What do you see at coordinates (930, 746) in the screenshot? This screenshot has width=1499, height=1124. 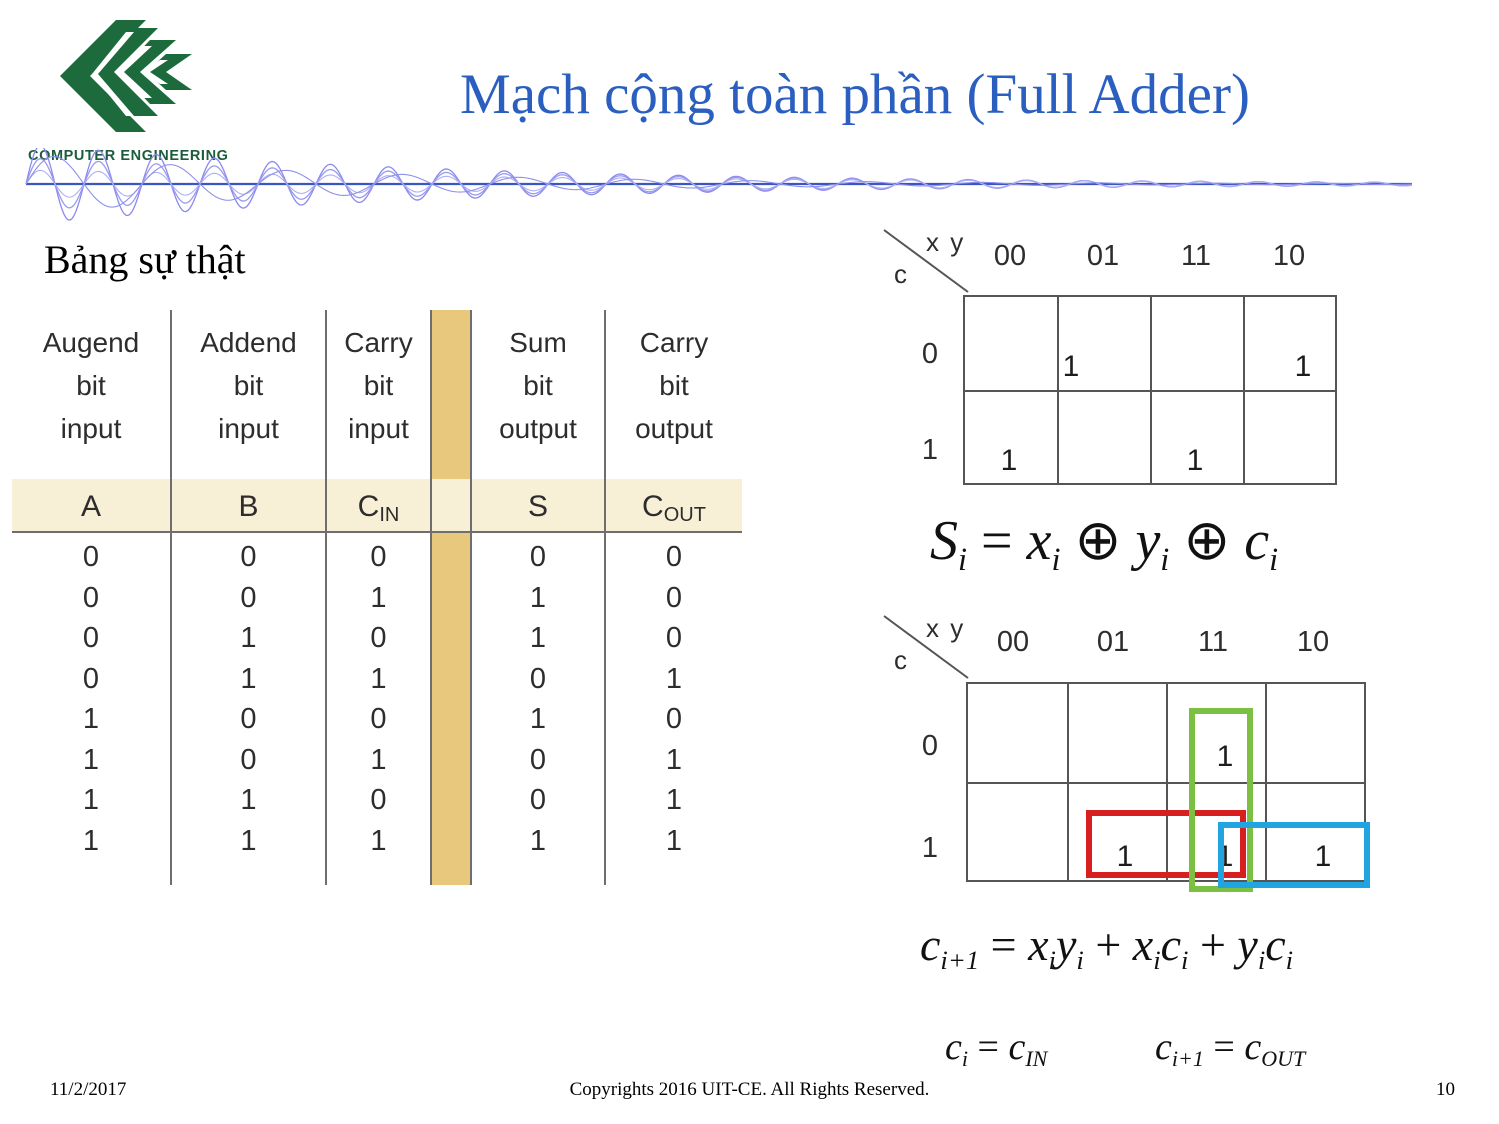 I see `kmap-carry-rowhdr-0: 0` at bounding box center [930, 746].